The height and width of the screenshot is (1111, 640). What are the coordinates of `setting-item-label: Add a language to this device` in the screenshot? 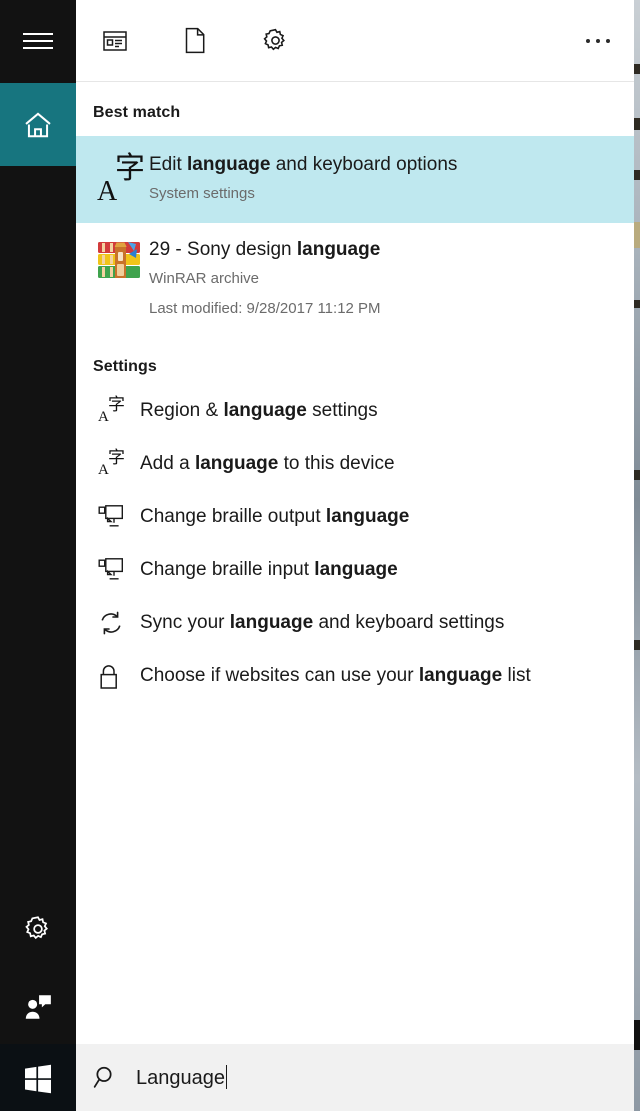 It's located at (267, 463).